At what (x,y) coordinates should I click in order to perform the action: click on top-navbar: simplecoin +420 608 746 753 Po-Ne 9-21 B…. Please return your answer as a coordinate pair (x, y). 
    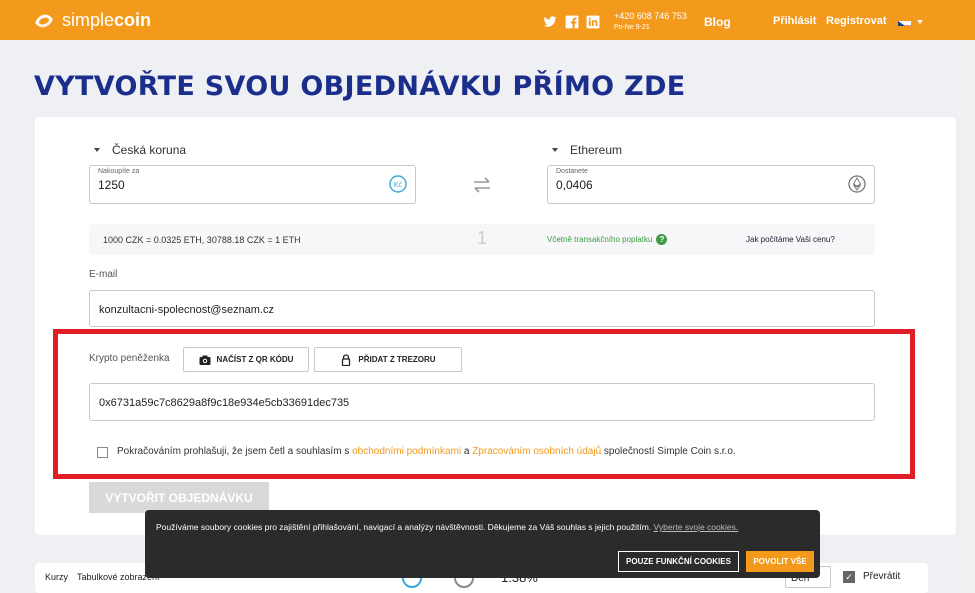
    Looking at the image, I should click on (487, 20).